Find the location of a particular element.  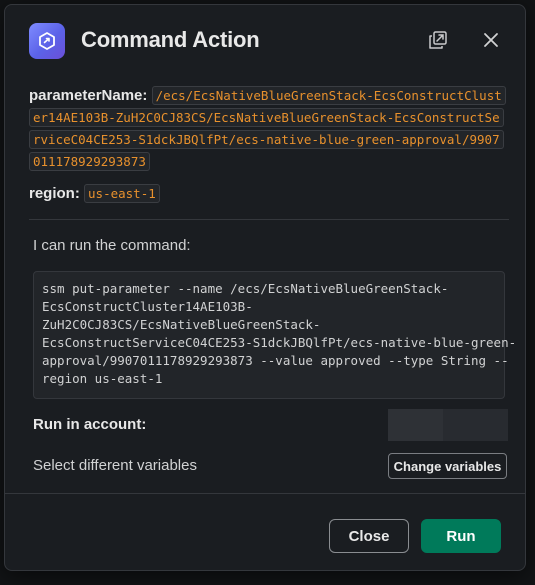

close-icon is located at coordinates (491, 40).